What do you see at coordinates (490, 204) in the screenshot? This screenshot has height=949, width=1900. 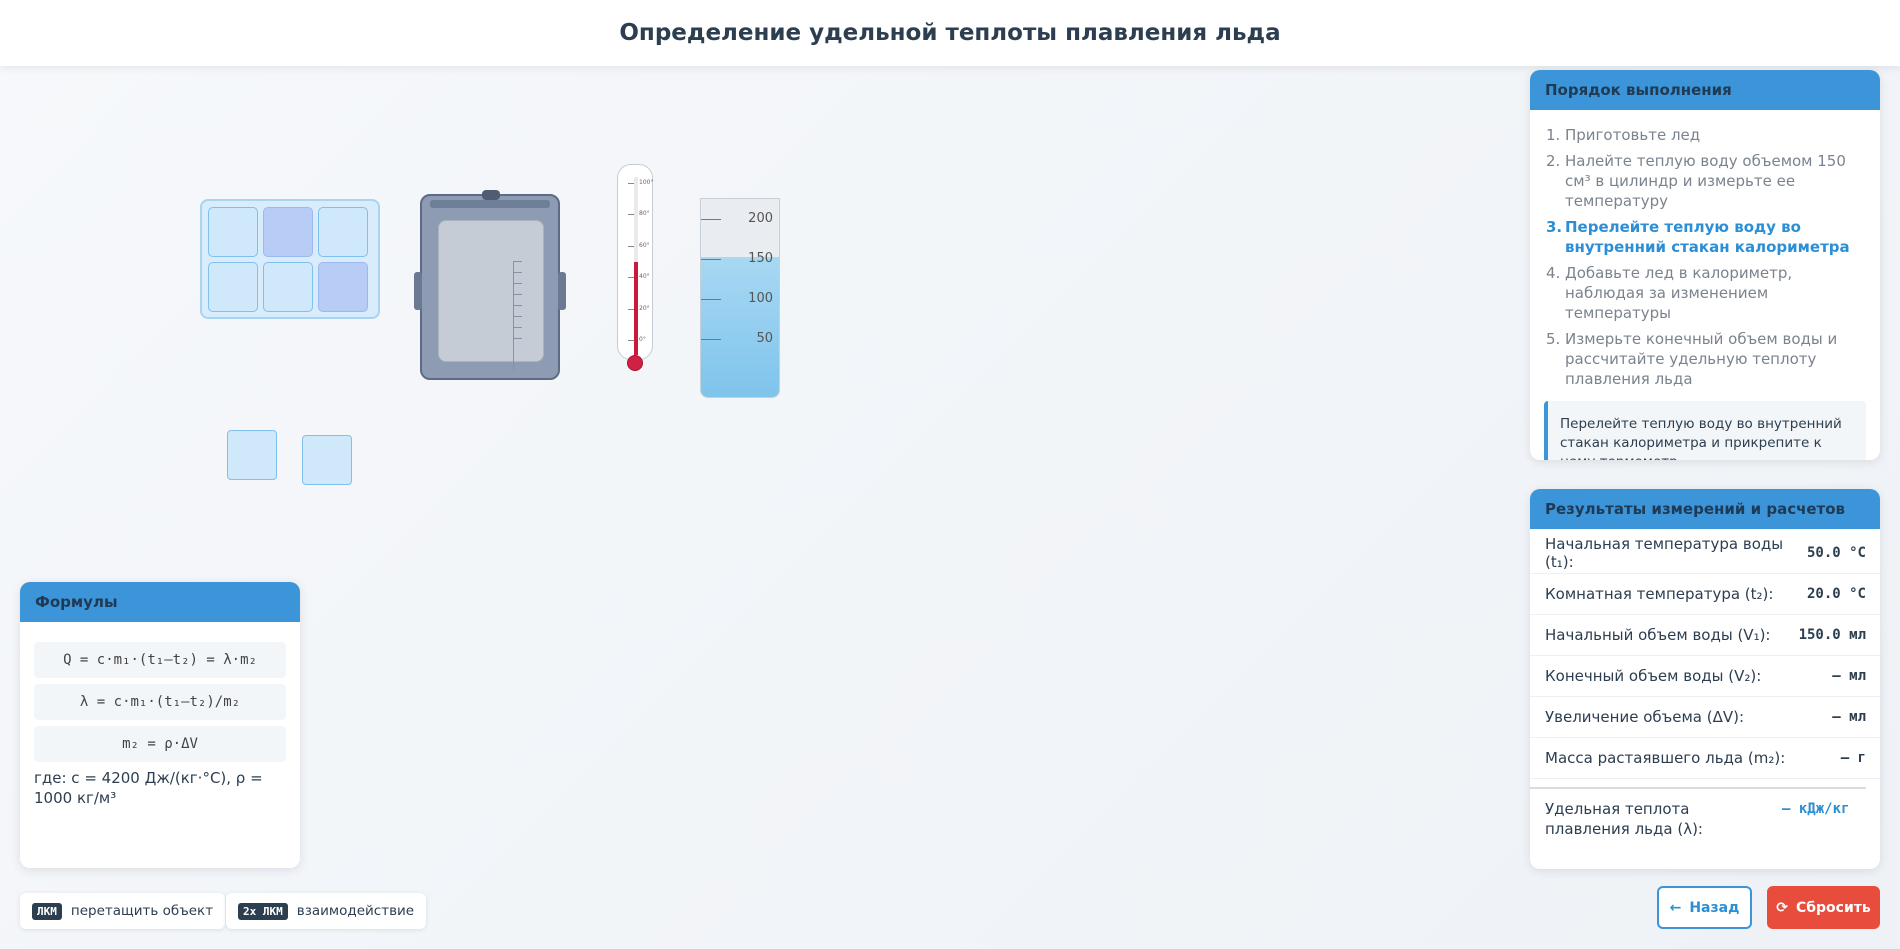 I see `calorimeter-lid` at bounding box center [490, 204].